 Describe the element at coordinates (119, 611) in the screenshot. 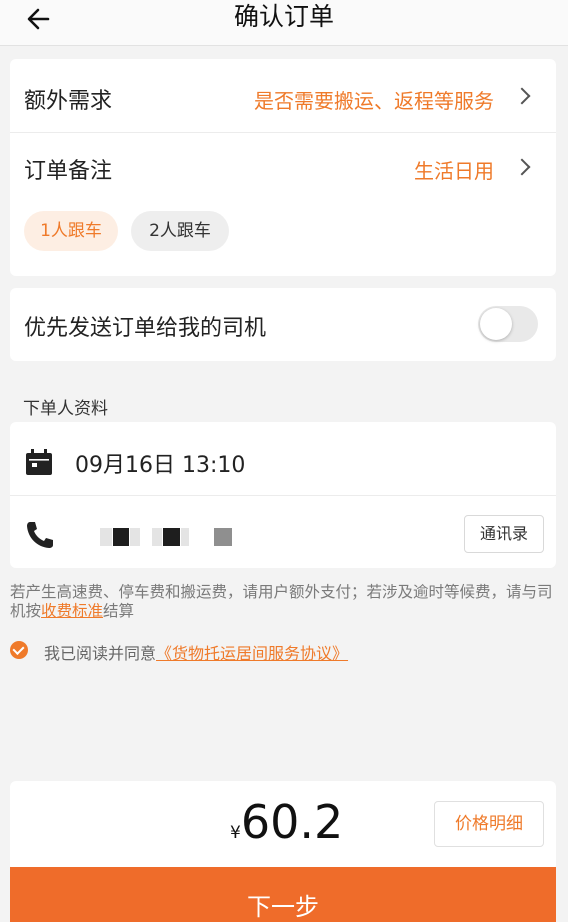

I see `notice-text-end: 结算` at that location.